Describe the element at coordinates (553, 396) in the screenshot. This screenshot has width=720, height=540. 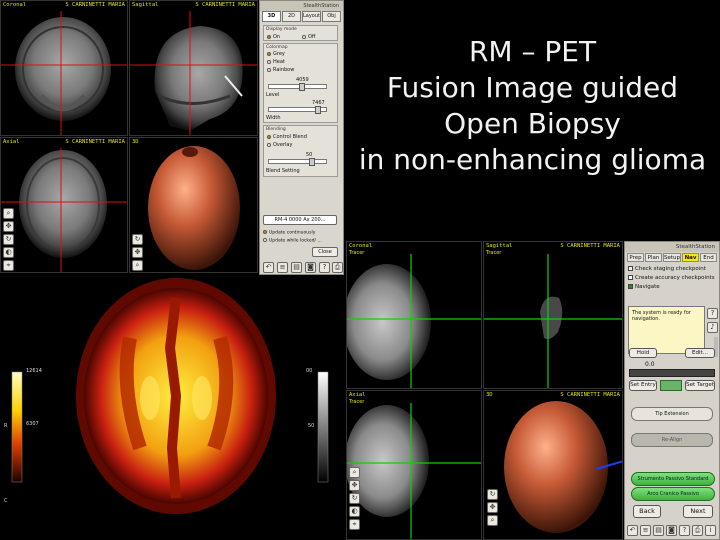
I see `fusion-3d-header: 3D S CARNINETTI MARIA` at that location.